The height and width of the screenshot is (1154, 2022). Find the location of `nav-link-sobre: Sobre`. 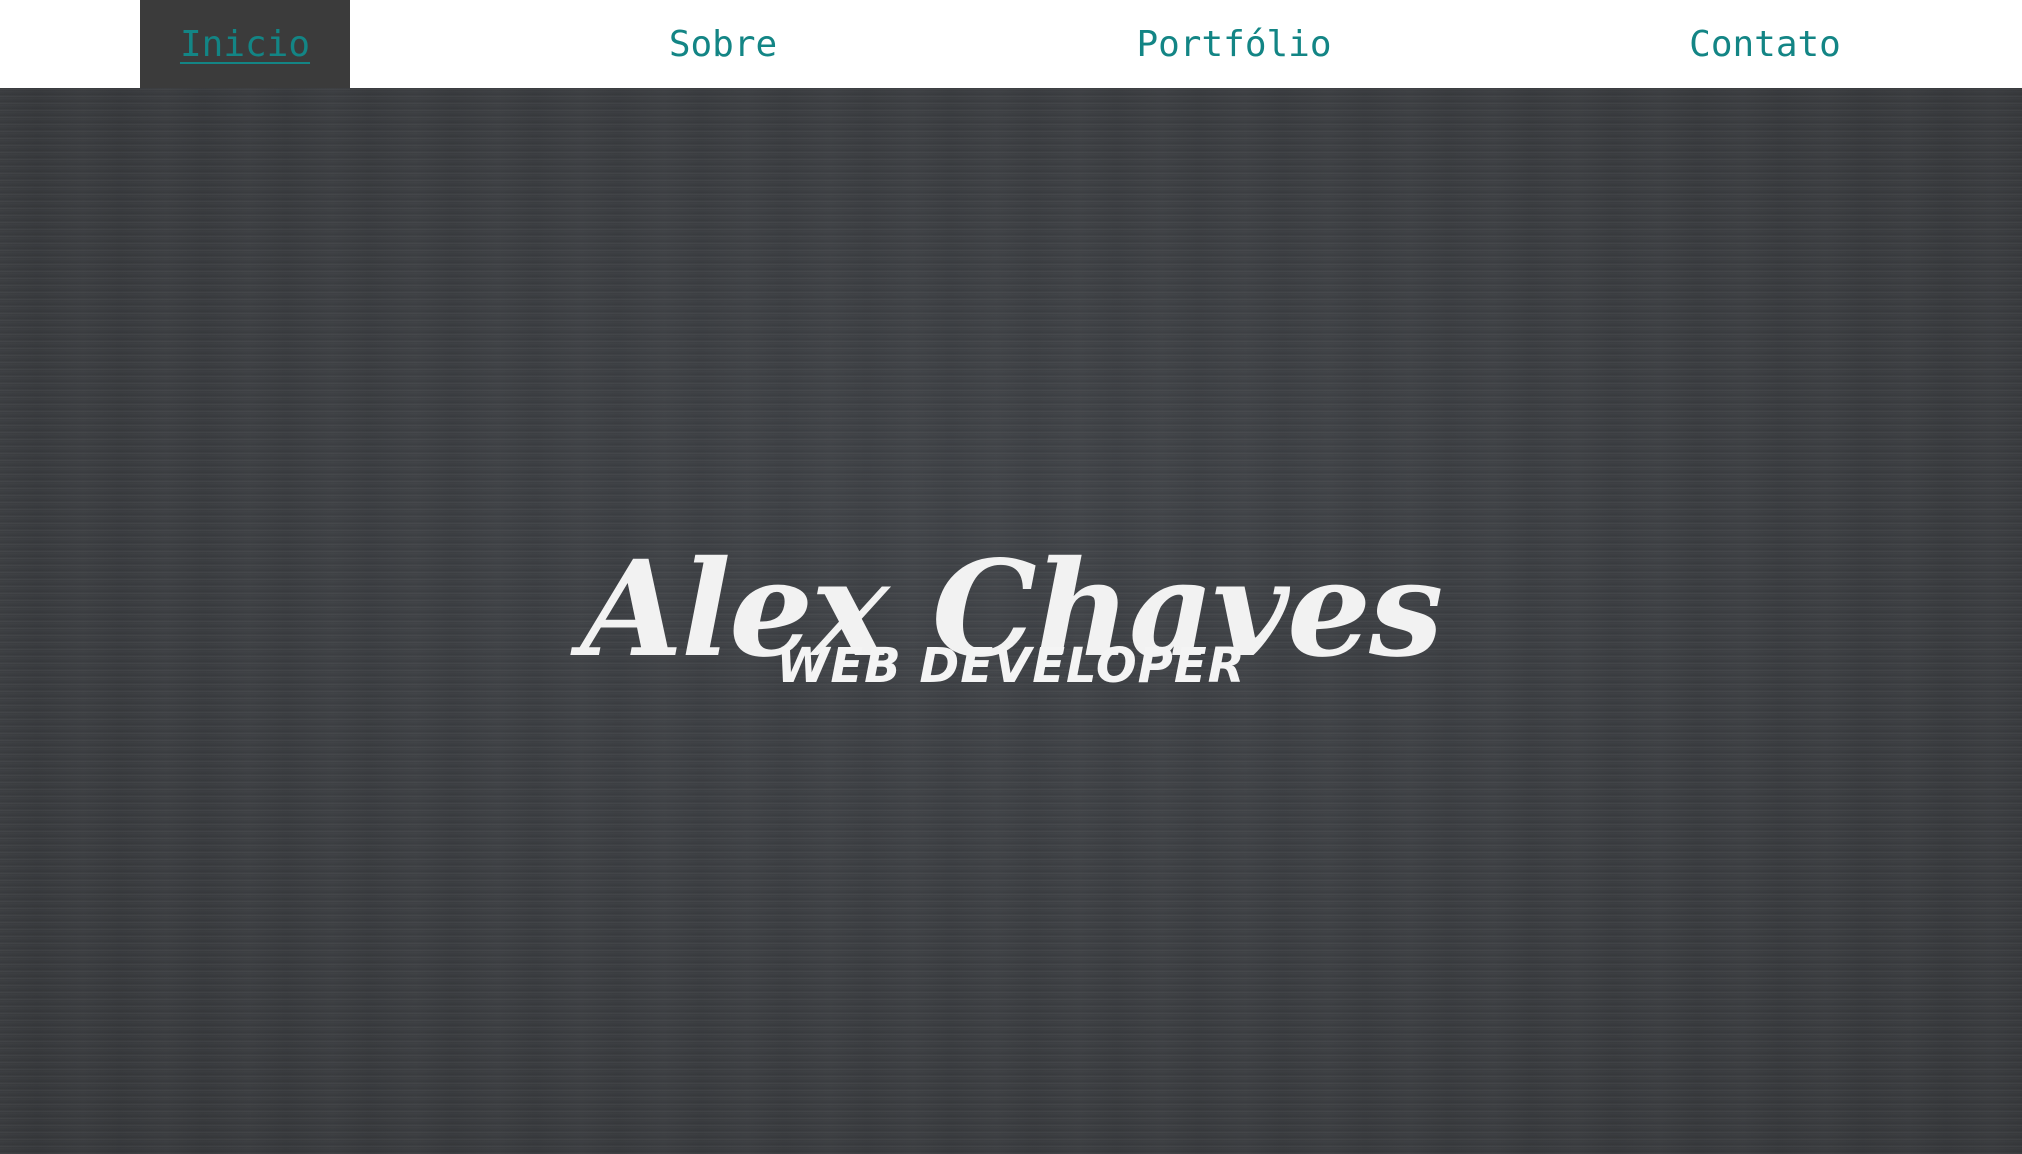

nav-link-sobre: Sobre is located at coordinates (723, 44).